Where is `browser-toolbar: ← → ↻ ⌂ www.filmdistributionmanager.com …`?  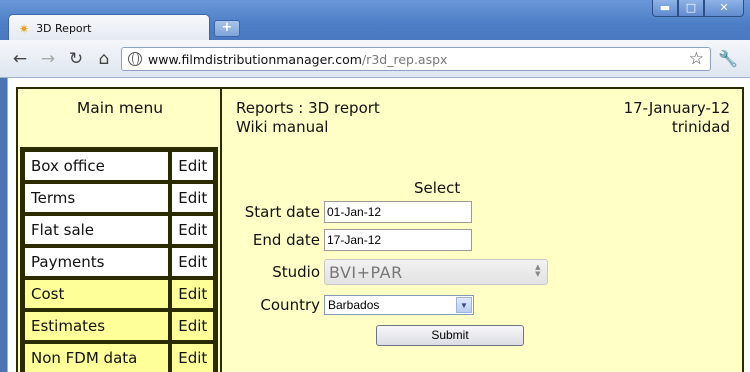
browser-toolbar: ← → ↻ ⌂ www.filmdistributionmanager.com … is located at coordinates (375, 59).